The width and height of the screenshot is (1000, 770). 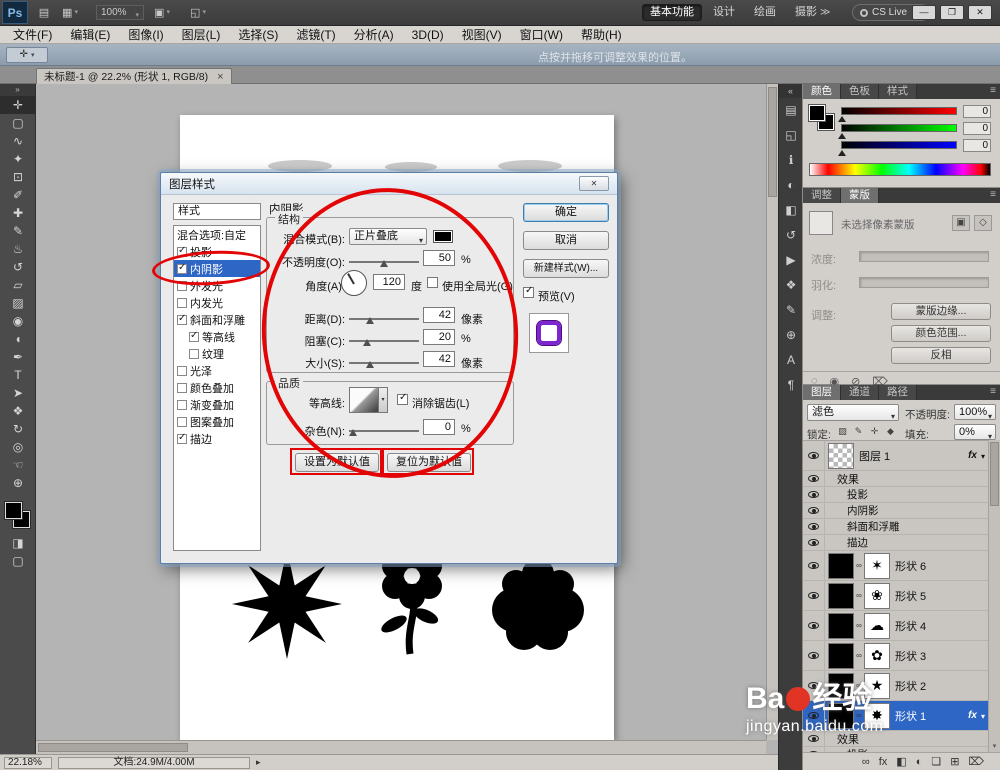 What do you see at coordinates (817, 113) in the screenshot?
I see `foreground-swatch` at bounding box center [817, 113].